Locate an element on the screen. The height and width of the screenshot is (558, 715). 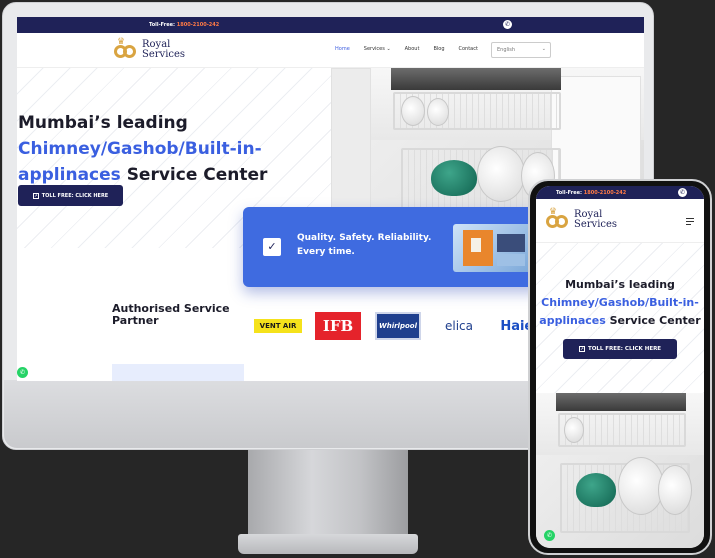
top-bar: Toll-Free: 1800-2100-242 ✆ is located at coordinates (330, 25).